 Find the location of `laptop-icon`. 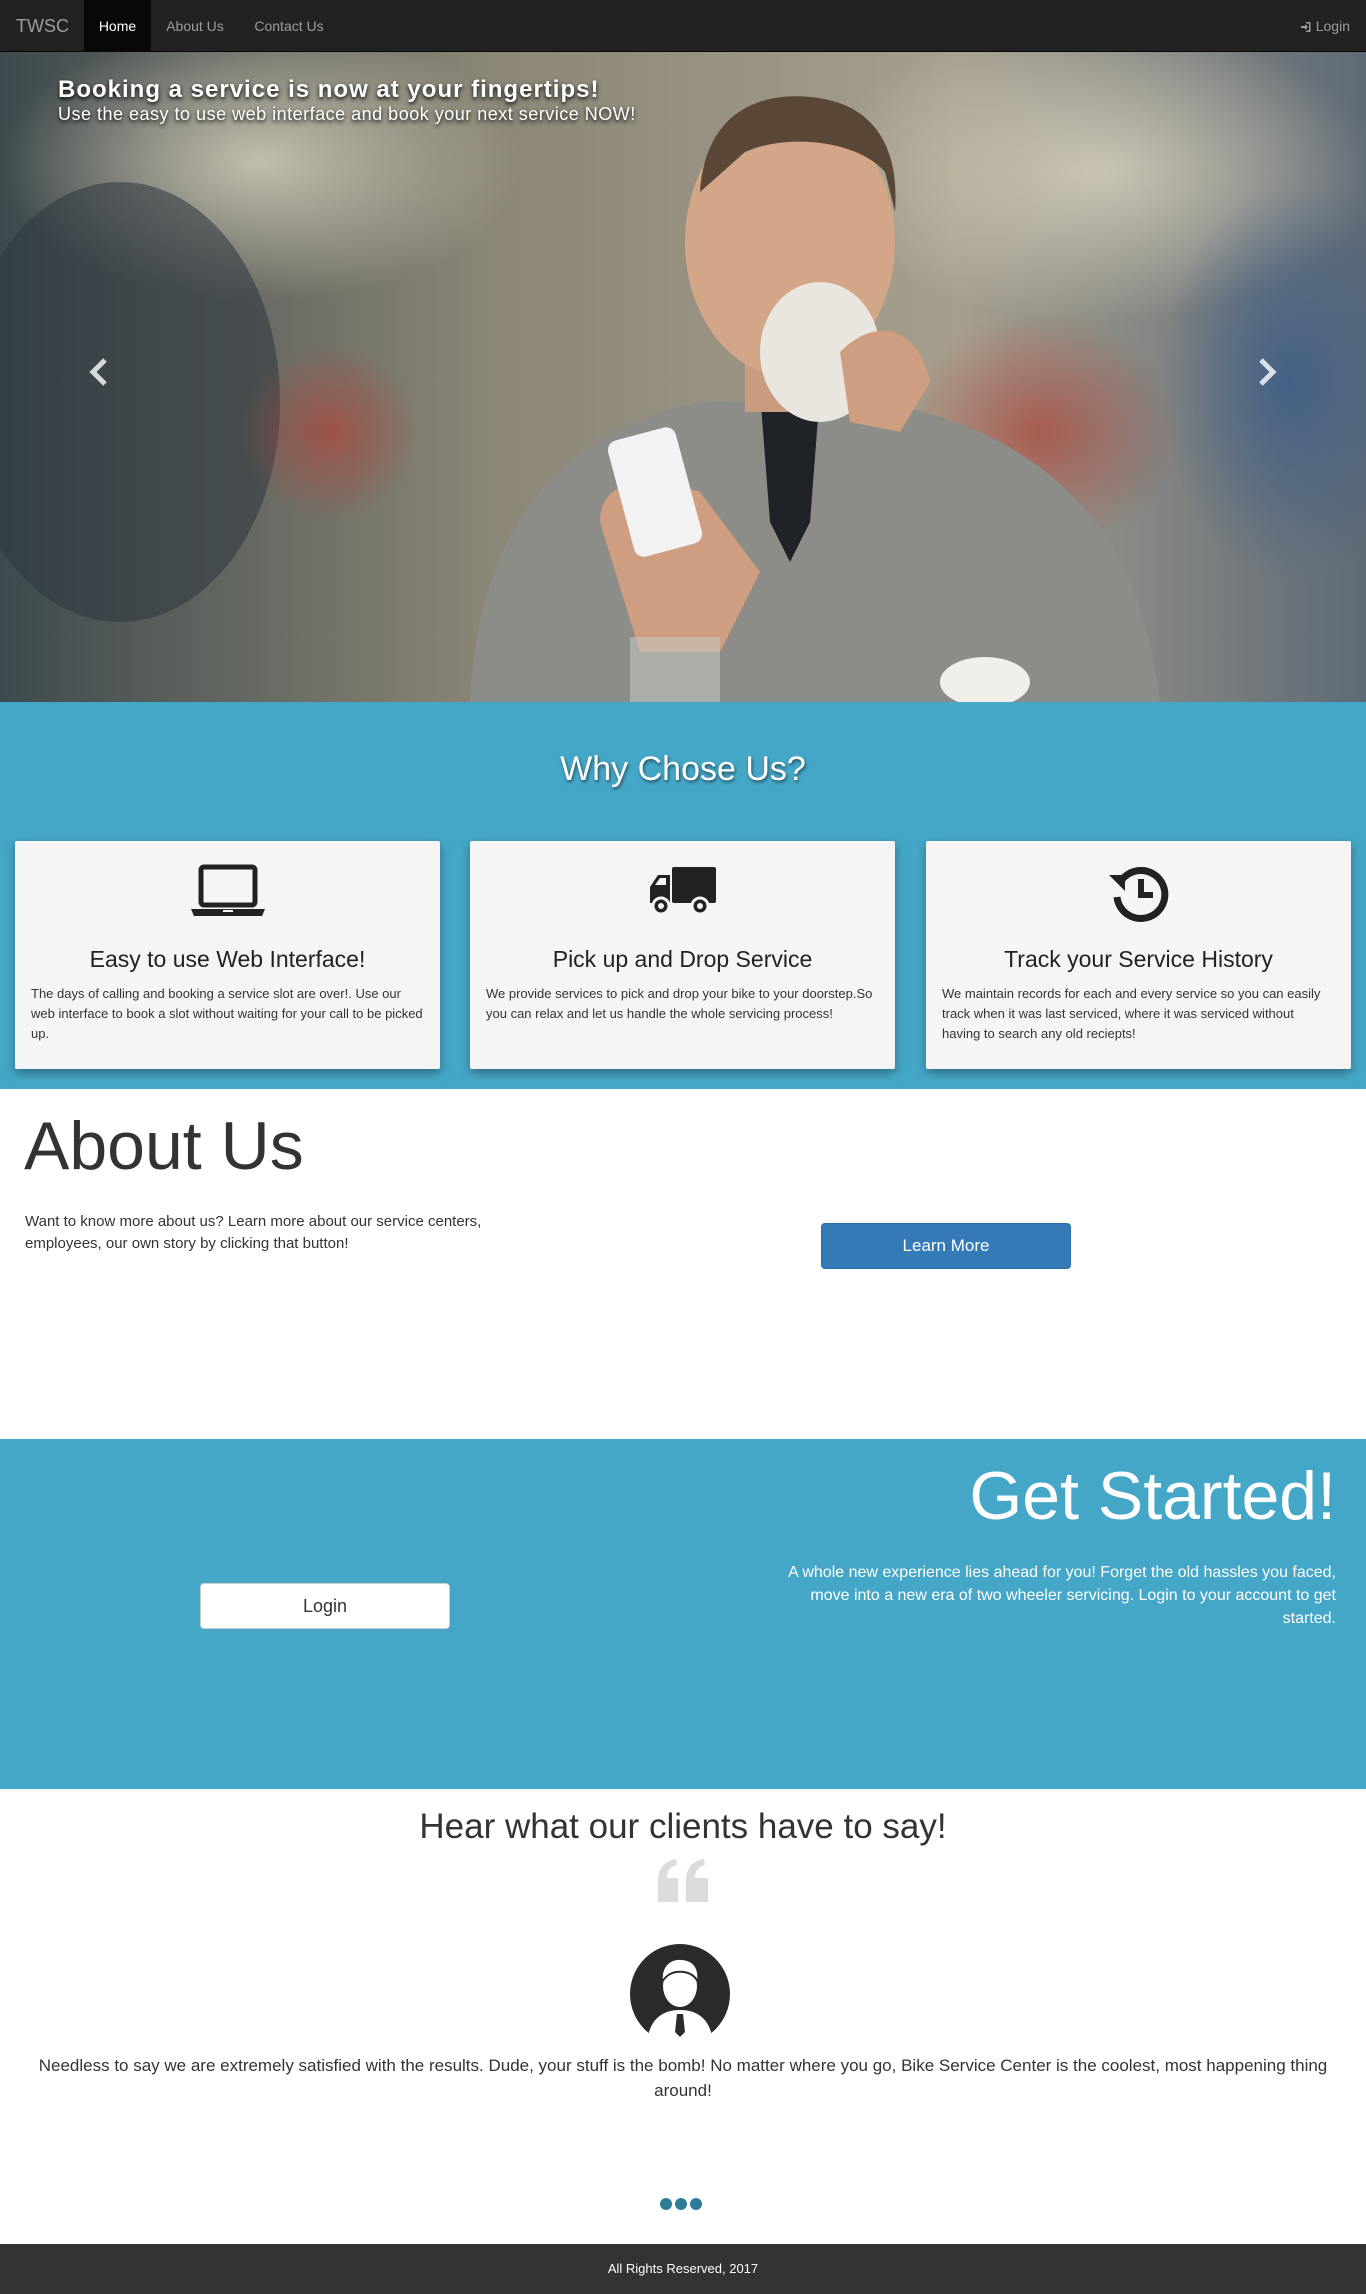

laptop-icon is located at coordinates (227, 890).